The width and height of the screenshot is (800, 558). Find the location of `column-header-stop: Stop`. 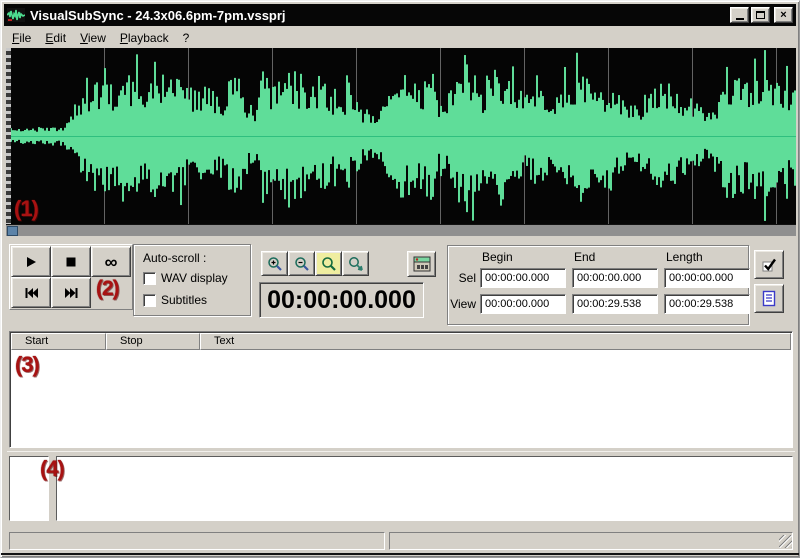

column-header-stop: Stop is located at coordinates (153, 341).